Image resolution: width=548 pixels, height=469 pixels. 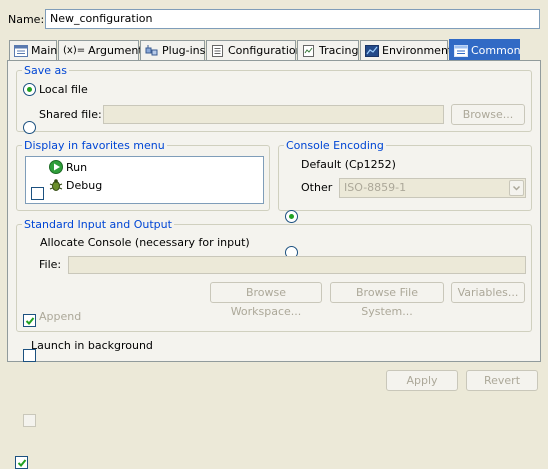 What do you see at coordinates (44, 50) in the screenshot?
I see `tab-main-label: Main` at bounding box center [44, 50].